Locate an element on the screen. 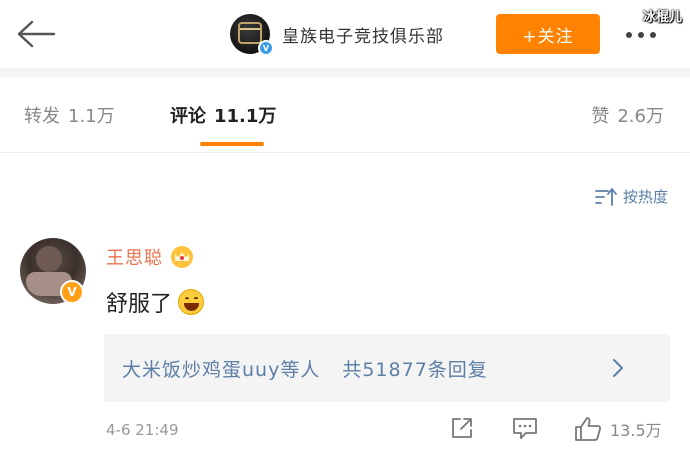 This screenshot has width=690, height=464. comment-time: 4-6 21:49 is located at coordinates (142, 430).